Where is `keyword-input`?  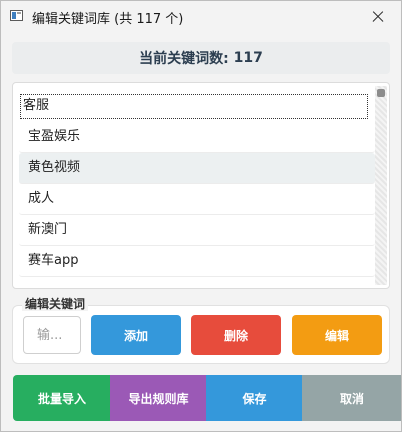 keyword-input is located at coordinates (52, 335).